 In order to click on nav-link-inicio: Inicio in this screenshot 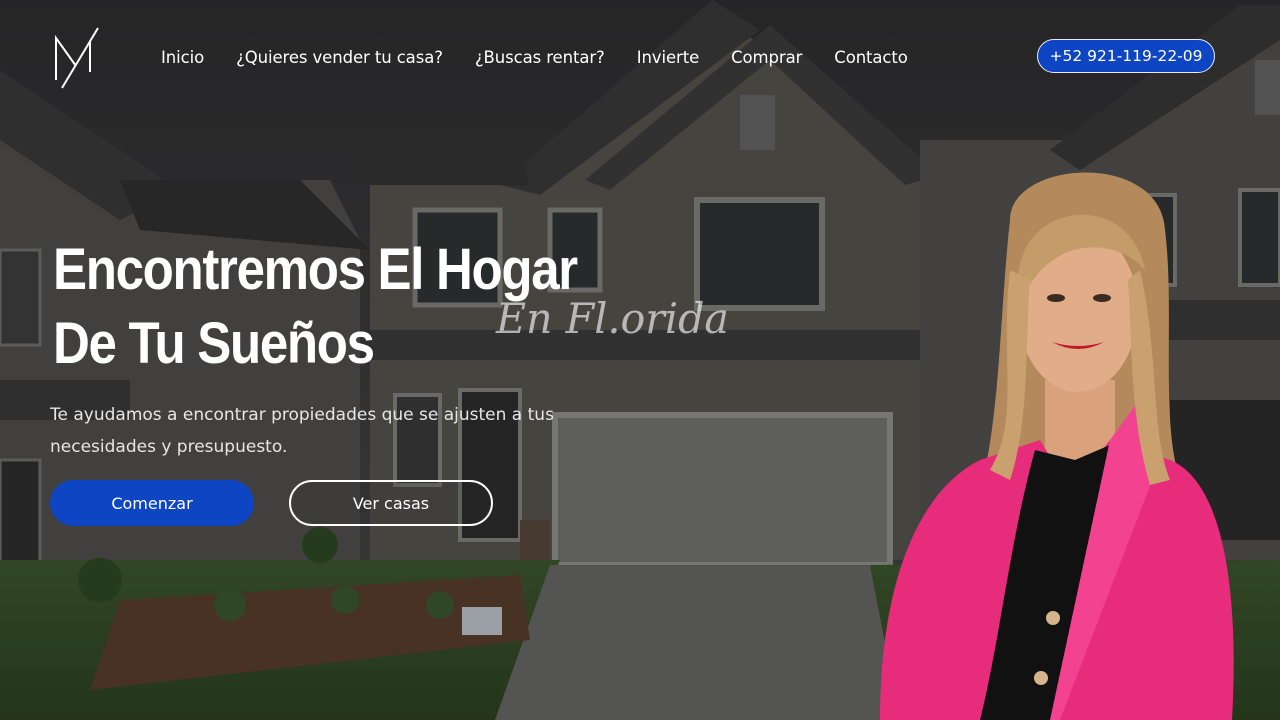, I will do `click(182, 57)`.